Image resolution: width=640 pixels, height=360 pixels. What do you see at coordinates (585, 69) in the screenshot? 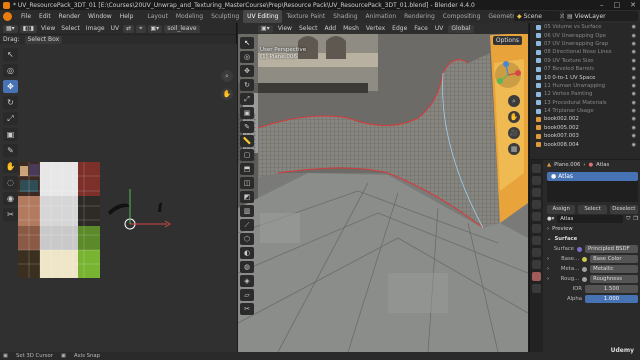
I see `outliner-row: 07 Beveled Barrels ◉` at bounding box center [585, 69].